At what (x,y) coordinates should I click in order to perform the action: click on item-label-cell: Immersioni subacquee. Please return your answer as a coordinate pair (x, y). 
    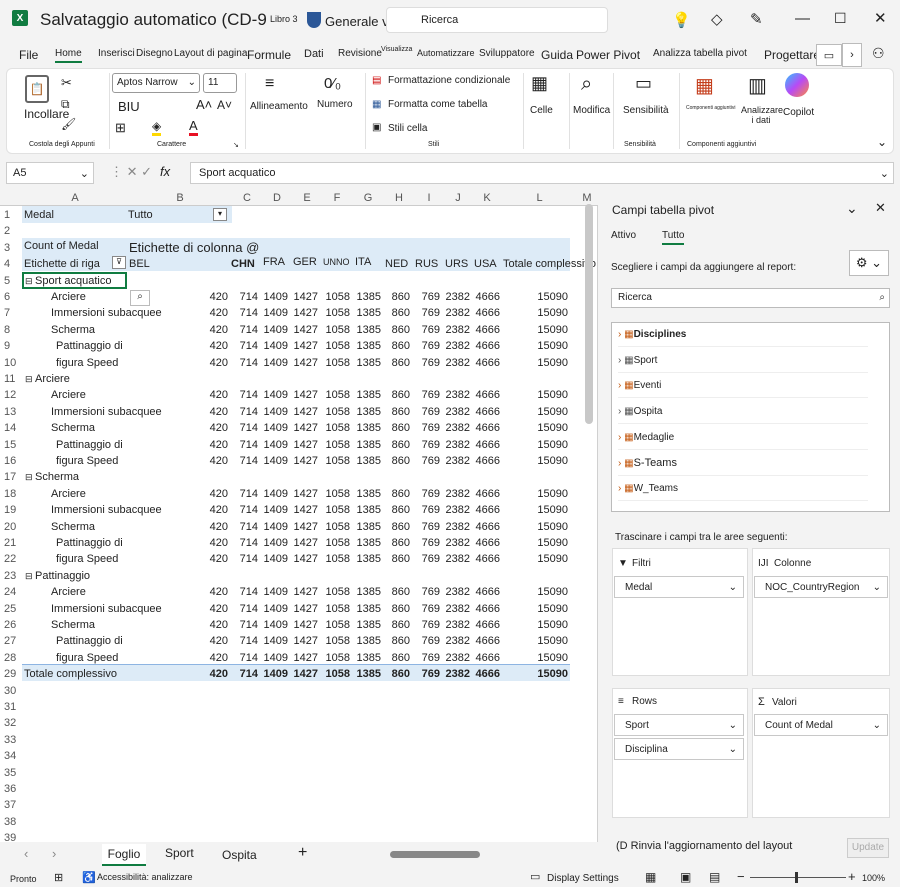
    Looking at the image, I should click on (106, 609).